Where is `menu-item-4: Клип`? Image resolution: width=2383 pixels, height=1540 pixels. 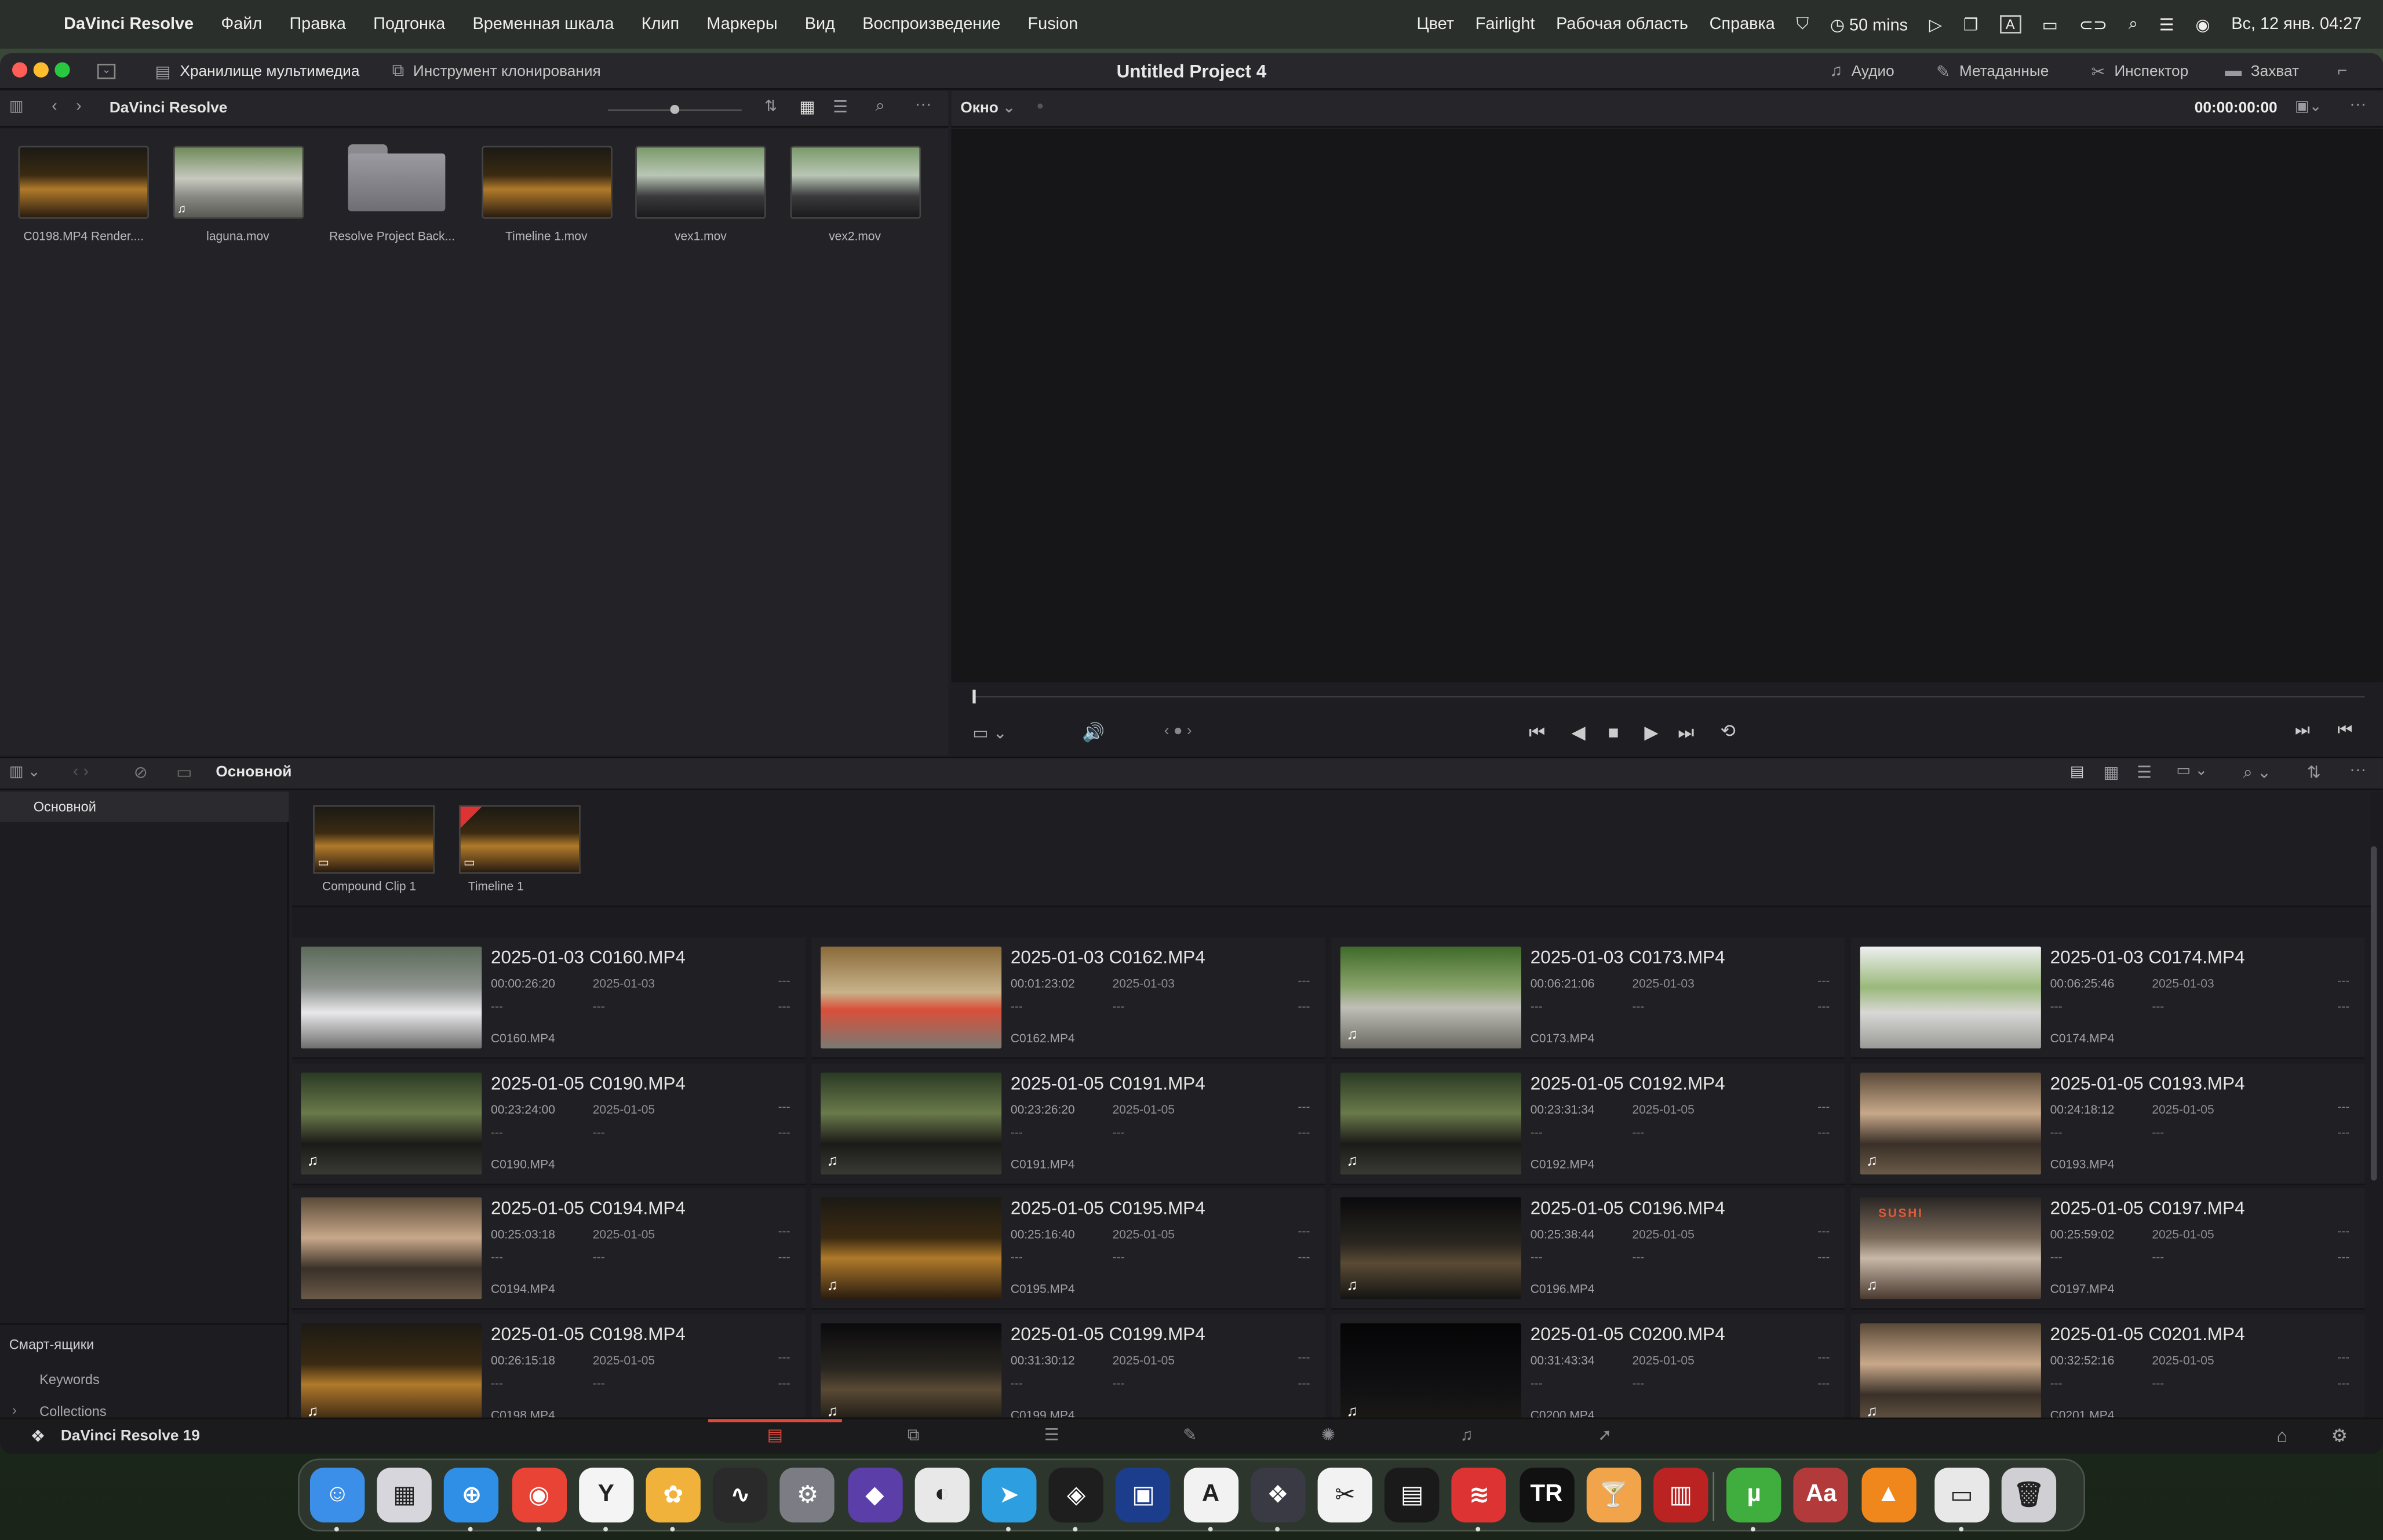
menu-item-4: Клип is located at coordinates (660, 24).